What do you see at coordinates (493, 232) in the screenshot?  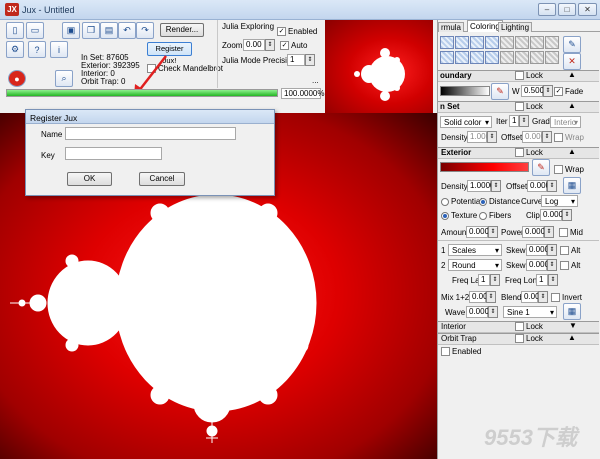 I see `amount-spinner: ⇕` at bounding box center [493, 232].